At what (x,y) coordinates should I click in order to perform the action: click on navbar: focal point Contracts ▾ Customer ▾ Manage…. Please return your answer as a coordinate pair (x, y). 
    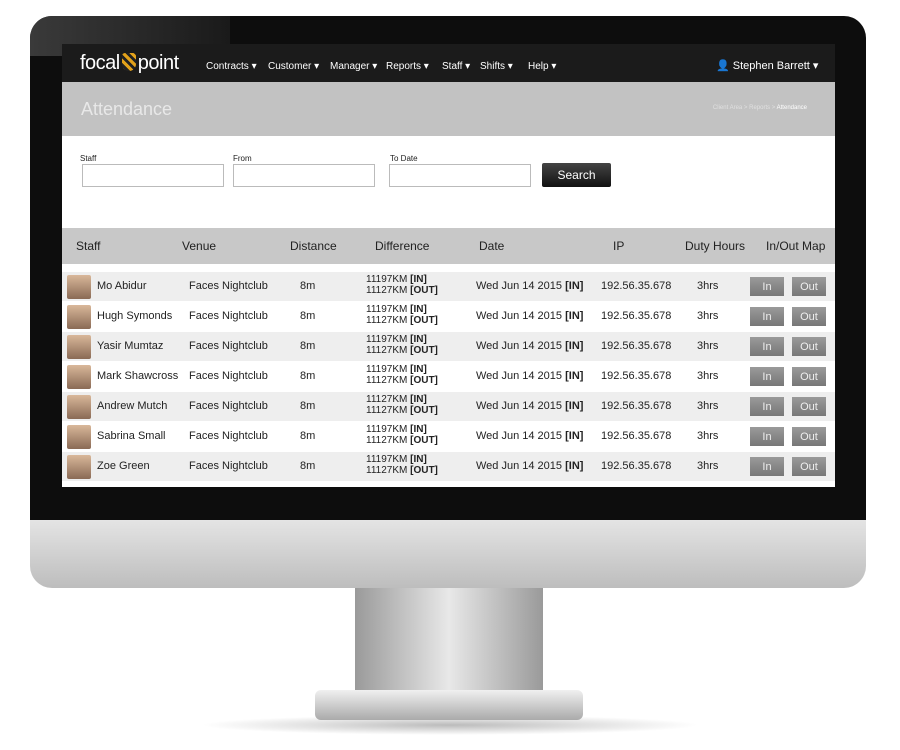
    Looking at the image, I should click on (448, 63).